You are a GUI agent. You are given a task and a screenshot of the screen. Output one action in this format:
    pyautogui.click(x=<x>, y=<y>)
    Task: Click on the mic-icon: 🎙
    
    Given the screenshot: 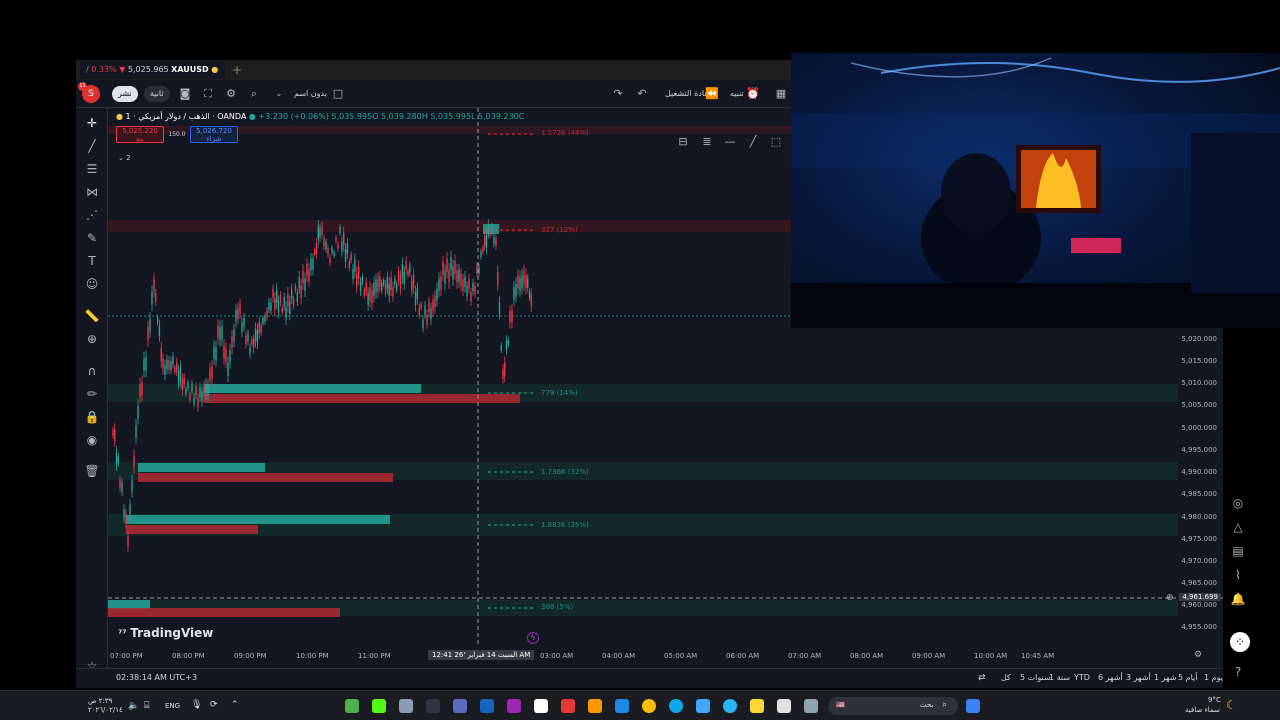 What is the action you would take?
    pyautogui.click(x=196, y=705)
    